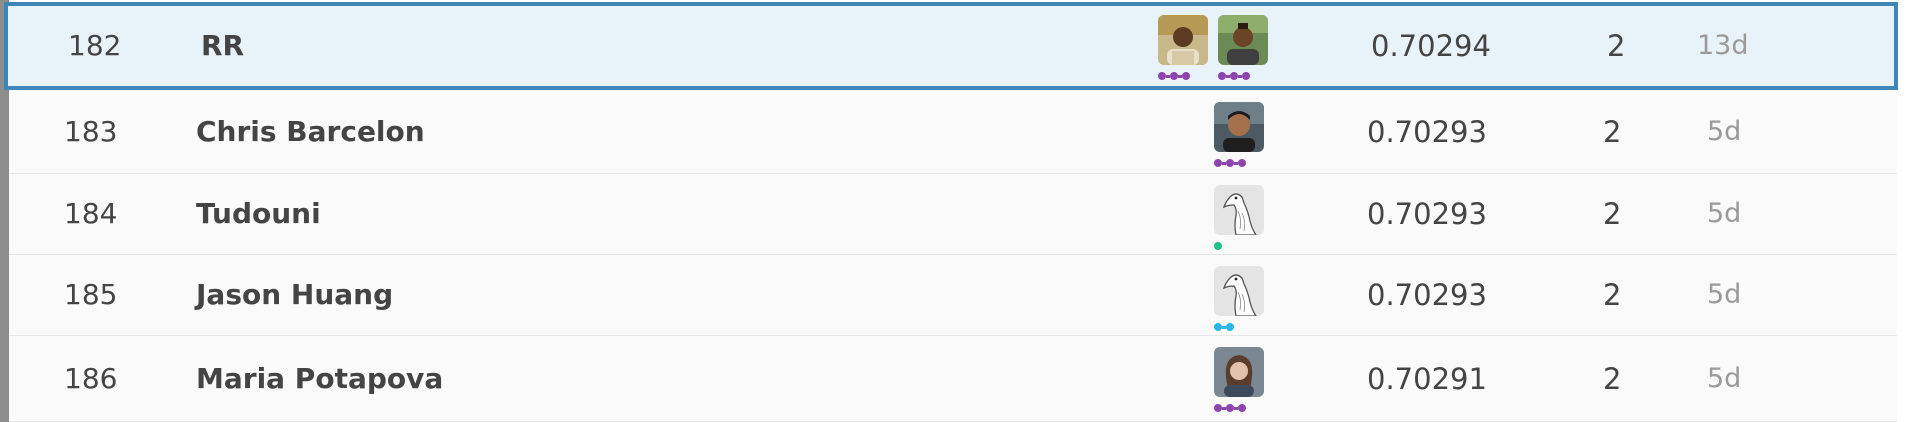  Describe the element at coordinates (294, 295) in the screenshot. I see `team-name: Jason Huang` at that location.